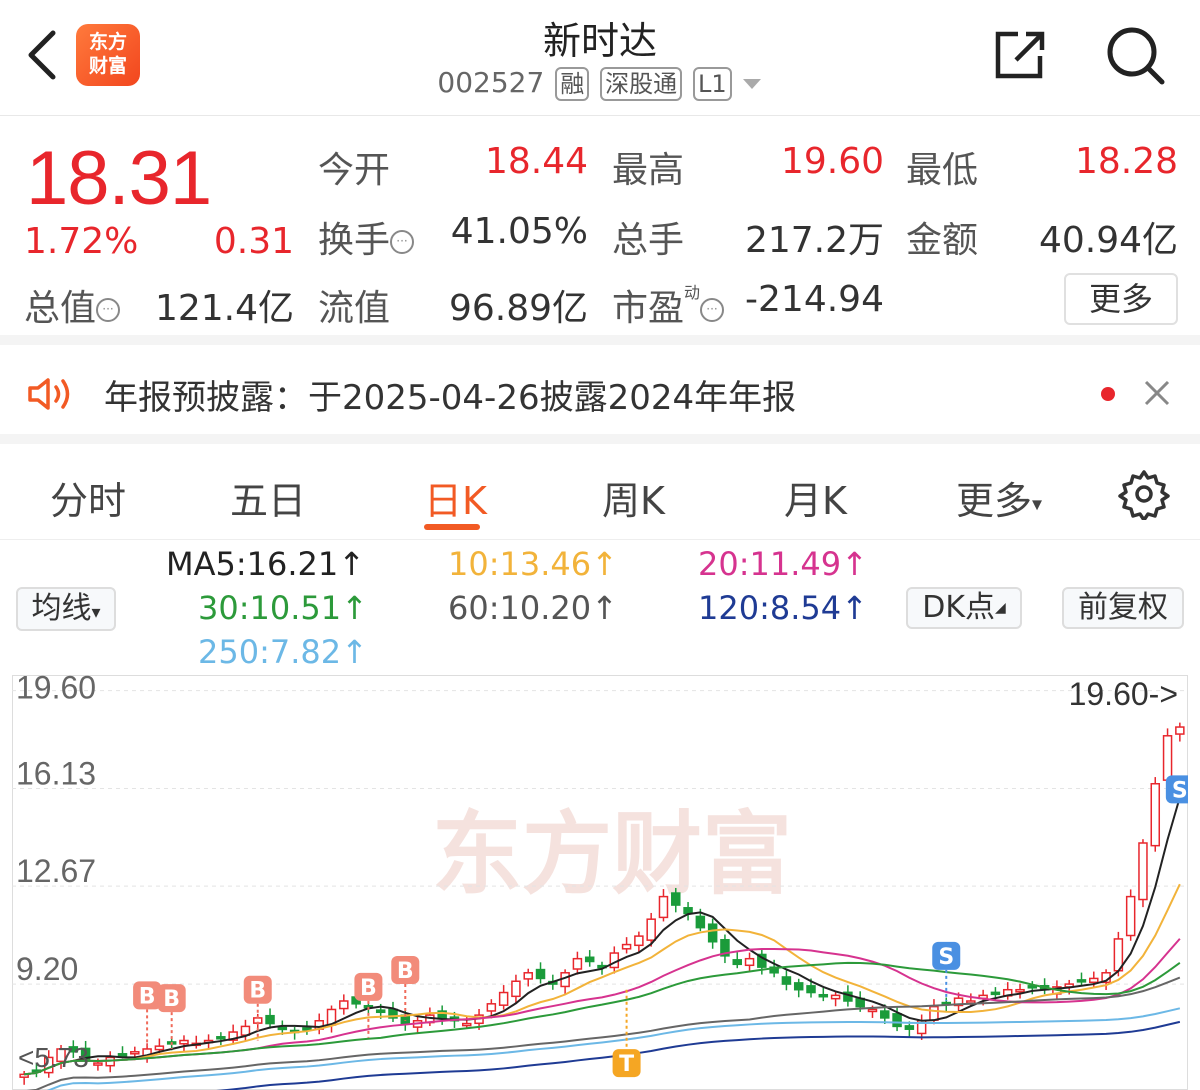 The height and width of the screenshot is (1090, 1200). Describe the element at coordinates (1136, 55) in the screenshot. I see `search-button` at that location.